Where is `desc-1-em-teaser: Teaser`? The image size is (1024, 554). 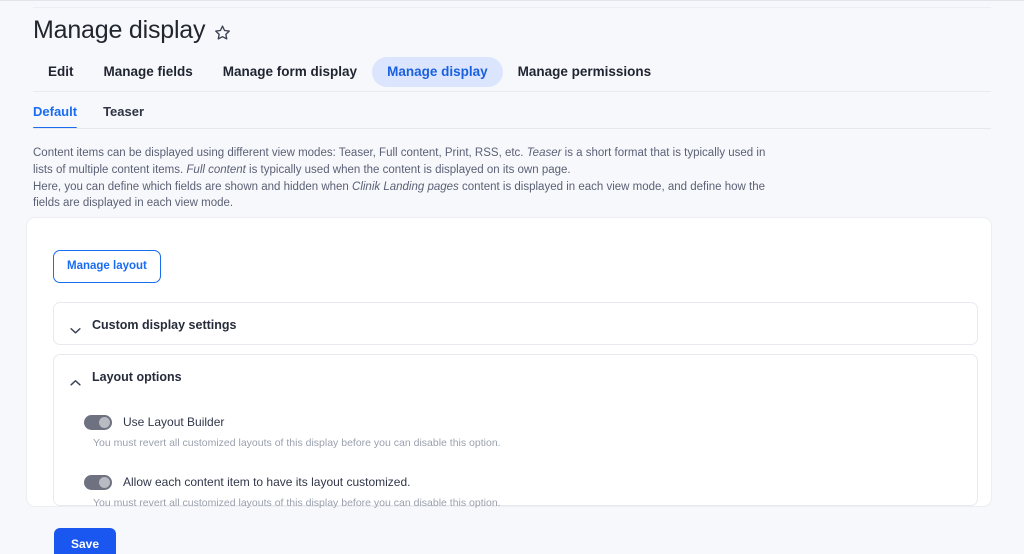 desc-1-em-teaser: Teaser is located at coordinates (544, 153).